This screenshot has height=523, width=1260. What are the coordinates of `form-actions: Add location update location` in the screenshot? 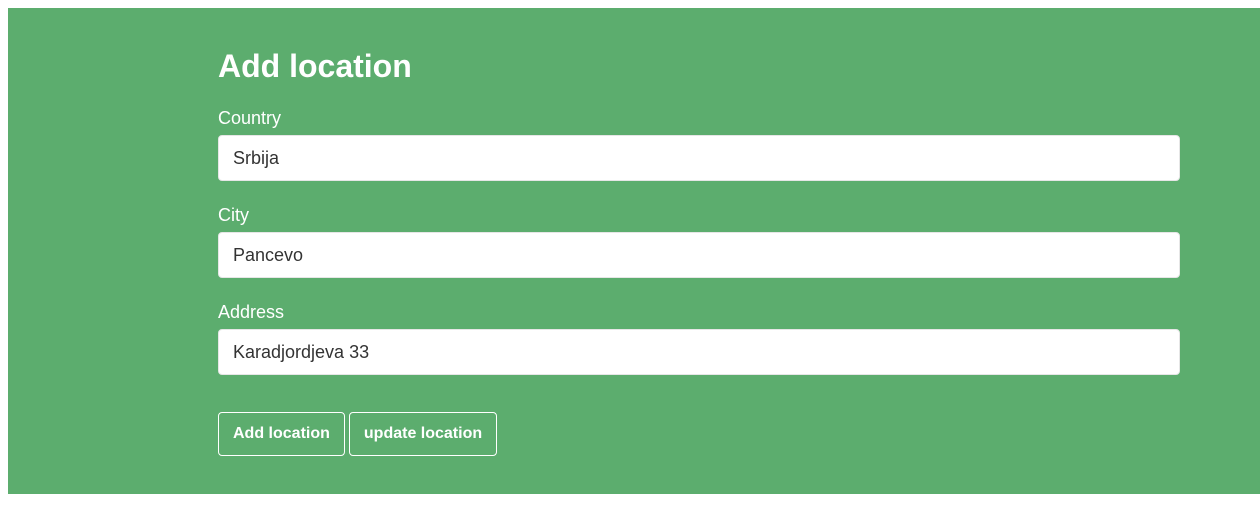 It's located at (699, 434).